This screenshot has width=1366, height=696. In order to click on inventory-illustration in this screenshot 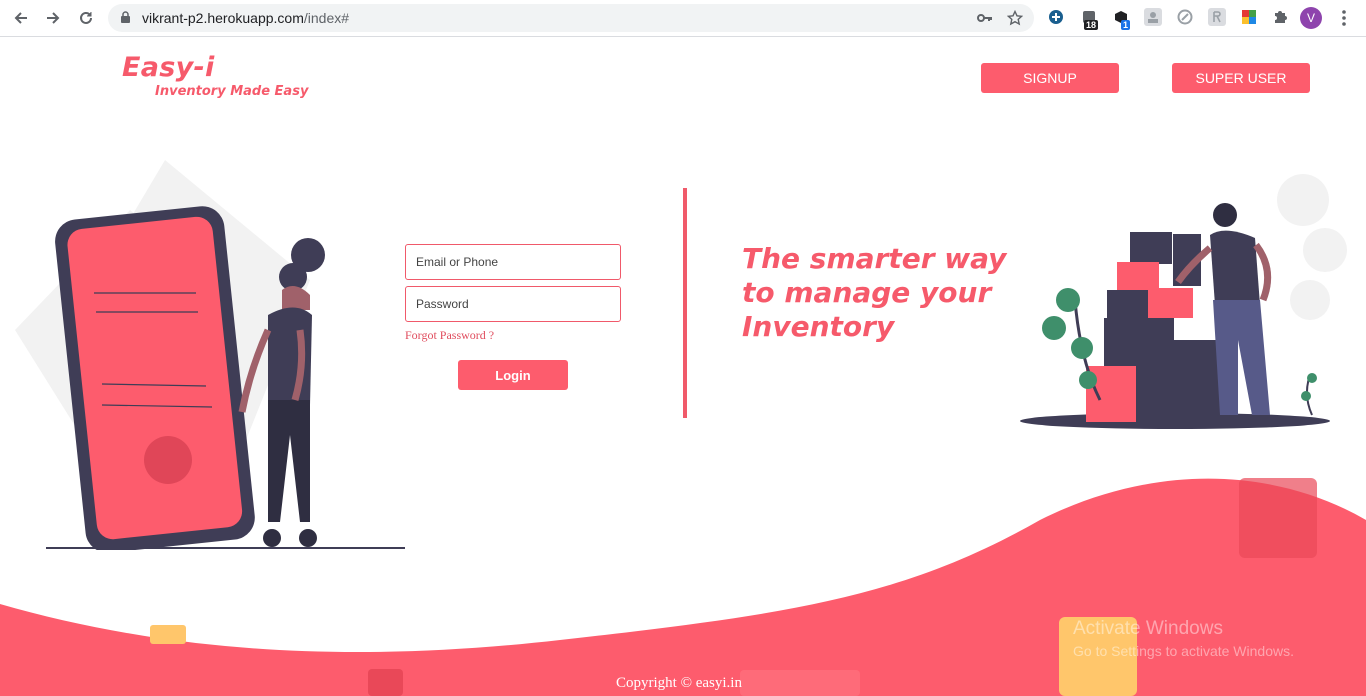, I will do `click(1183, 301)`.